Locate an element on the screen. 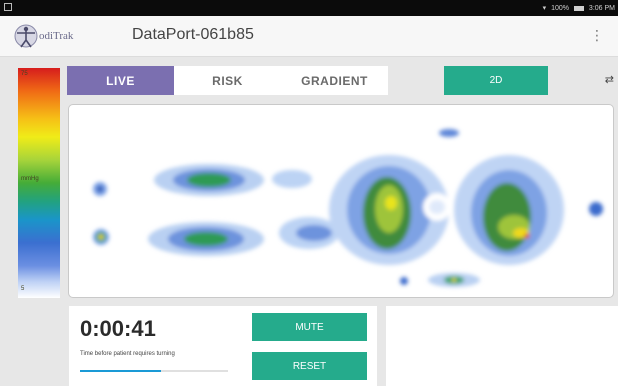 The width and height of the screenshot is (618, 386). tab-gradient: GRADIENT is located at coordinates (334, 80).